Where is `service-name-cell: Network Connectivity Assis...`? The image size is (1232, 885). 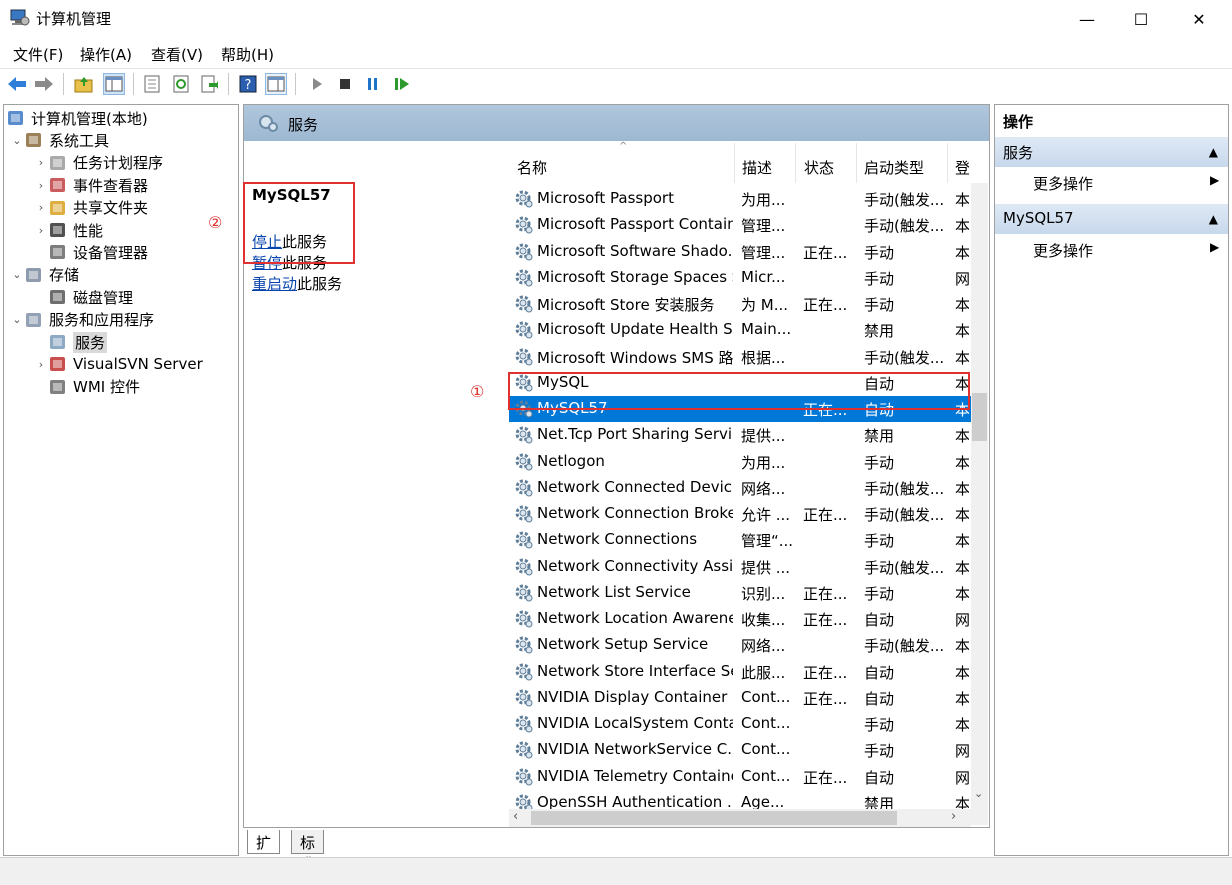 service-name-cell: Network Connectivity Assis... is located at coordinates (635, 565).